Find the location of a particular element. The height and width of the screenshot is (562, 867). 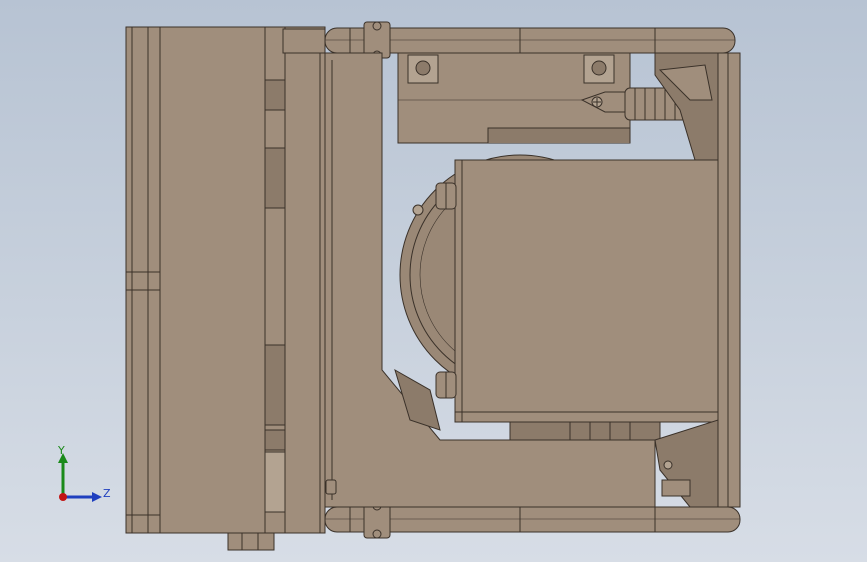

y-axis-label: Y is located at coordinates (61, 450).